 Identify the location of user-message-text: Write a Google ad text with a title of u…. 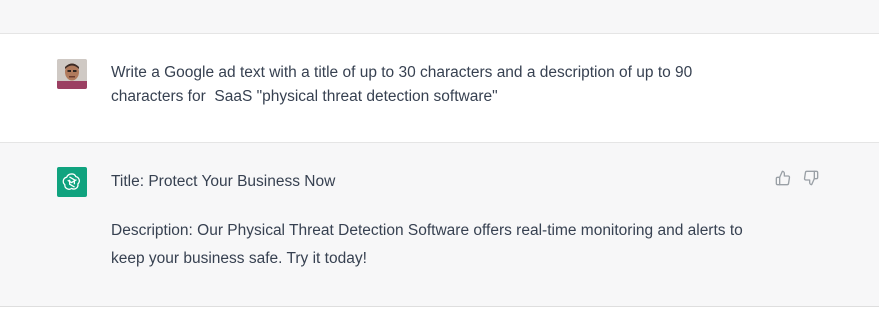
(404, 84).